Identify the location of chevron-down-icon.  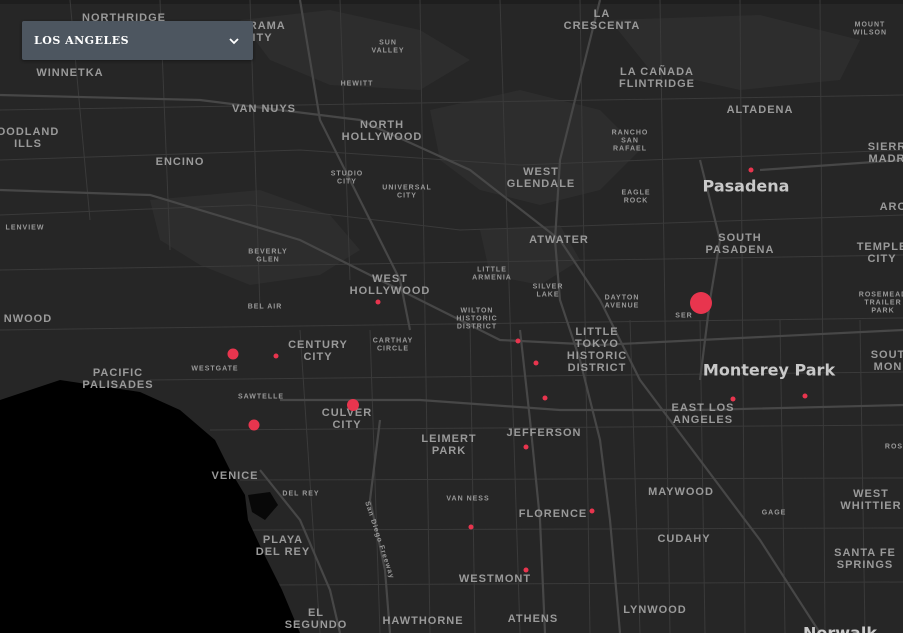
(234, 40).